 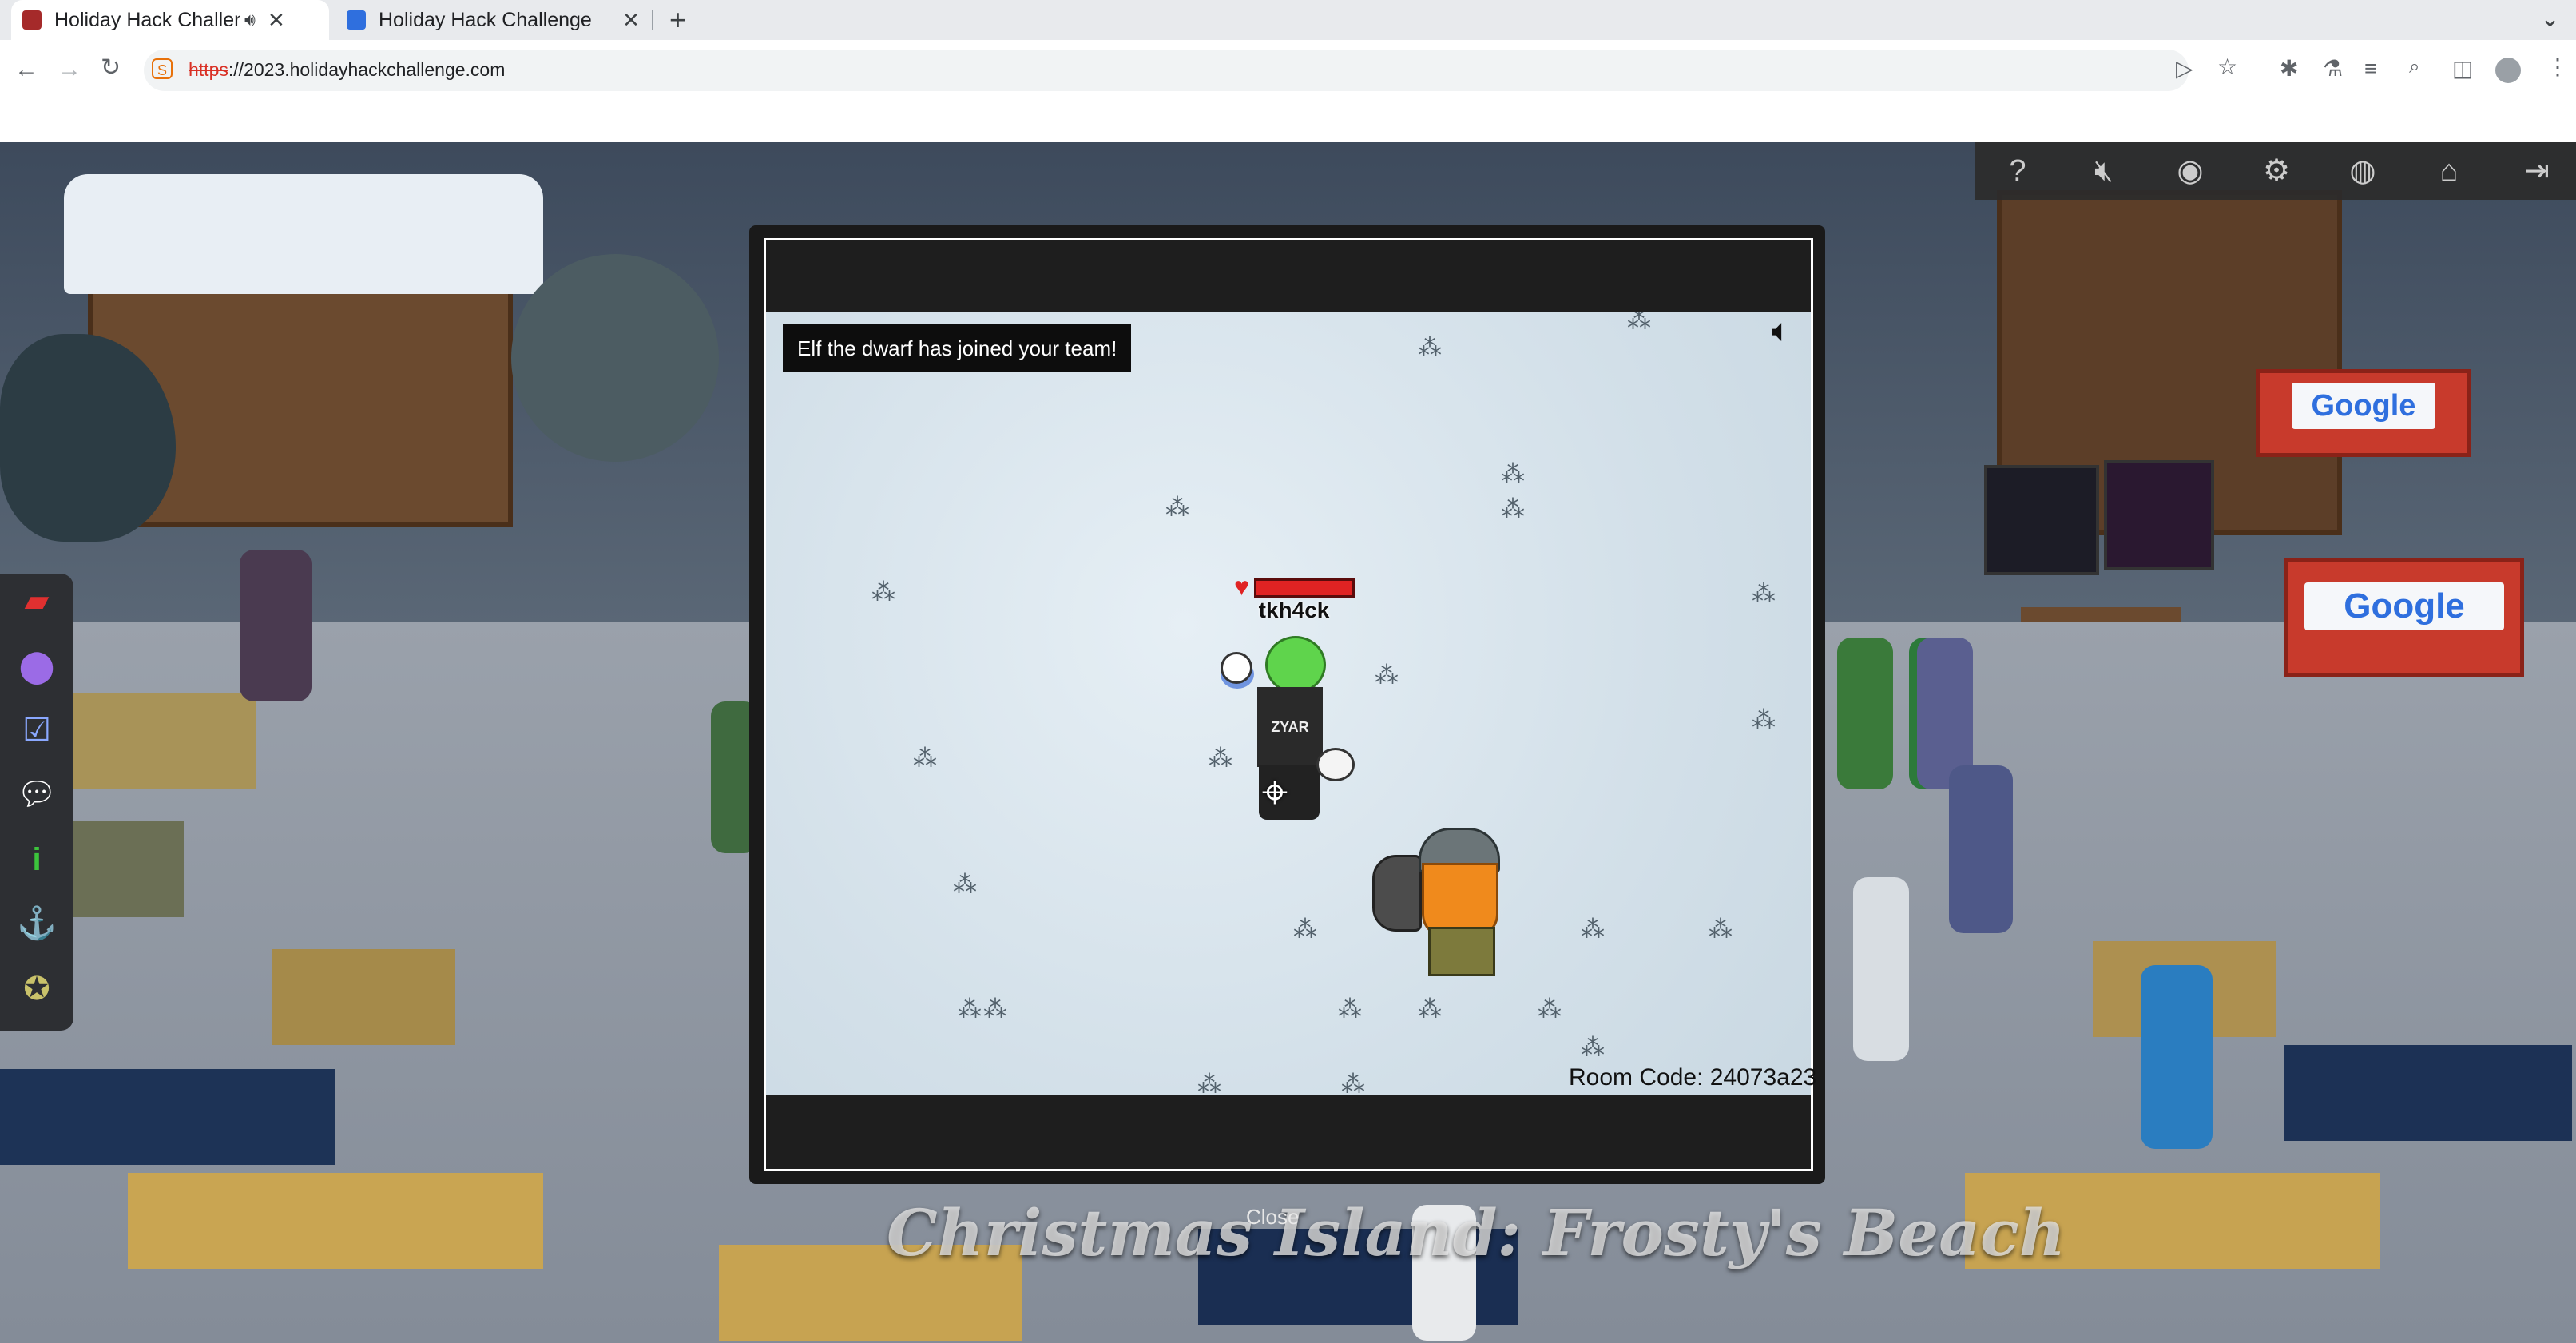 I want to click on settings-icon: ⚙, so click(x=2276, y=171).